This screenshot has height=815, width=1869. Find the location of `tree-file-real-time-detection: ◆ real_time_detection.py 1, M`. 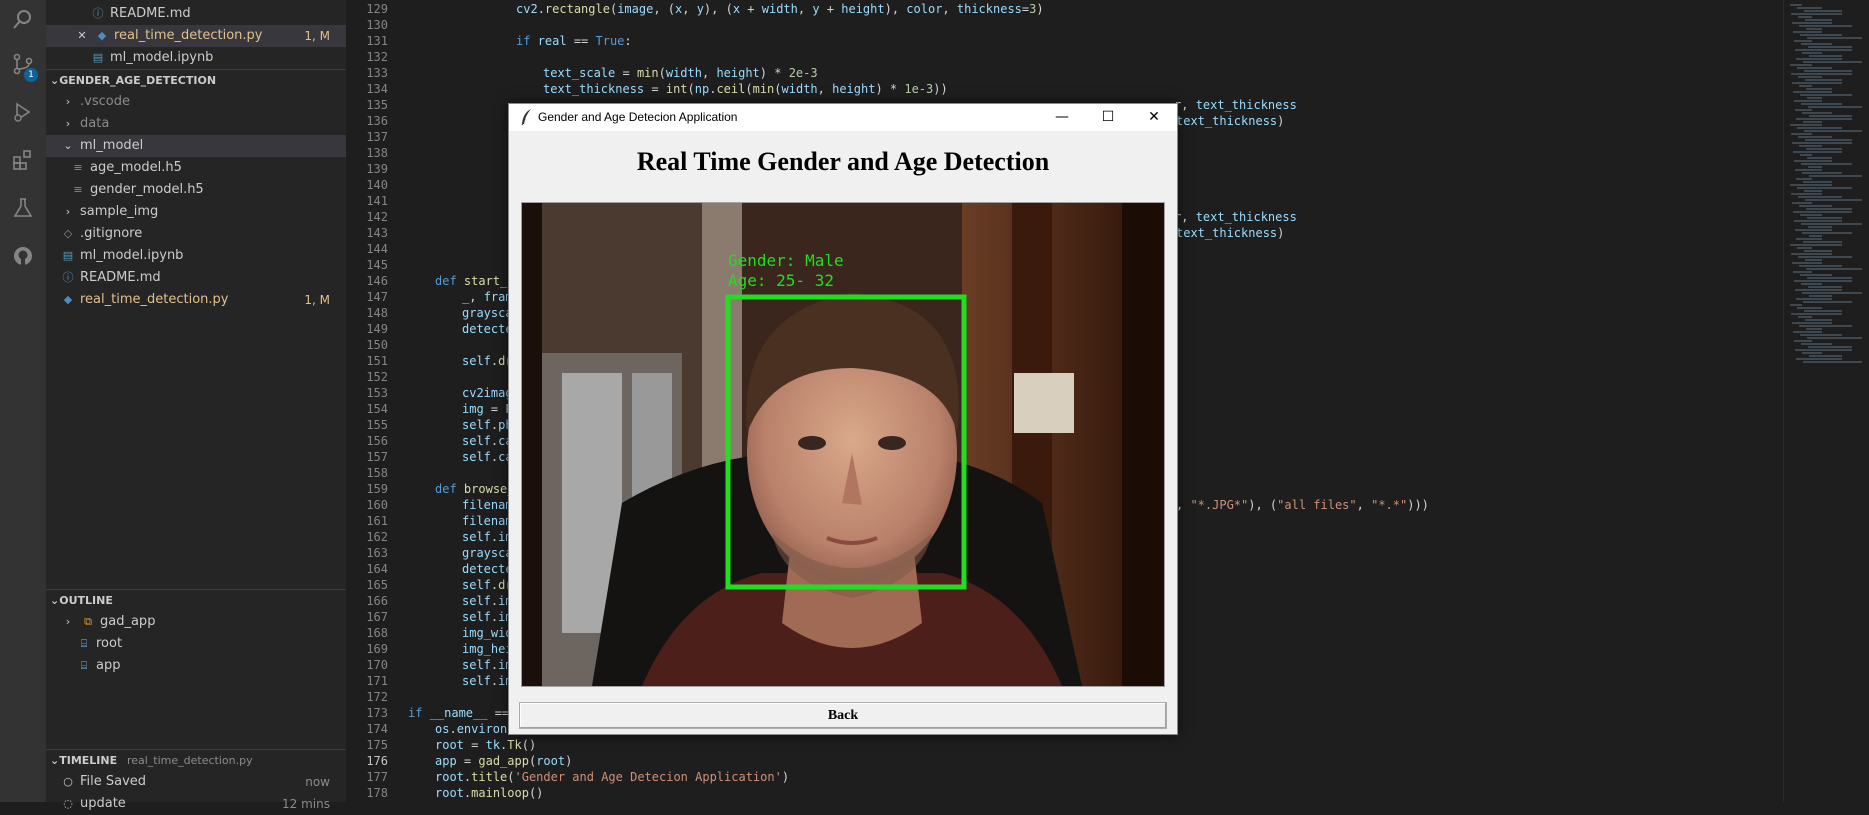

tree-file-real-time-detection: ◆ real_time_detection.py 1, M is located at coordinates (196, 300).